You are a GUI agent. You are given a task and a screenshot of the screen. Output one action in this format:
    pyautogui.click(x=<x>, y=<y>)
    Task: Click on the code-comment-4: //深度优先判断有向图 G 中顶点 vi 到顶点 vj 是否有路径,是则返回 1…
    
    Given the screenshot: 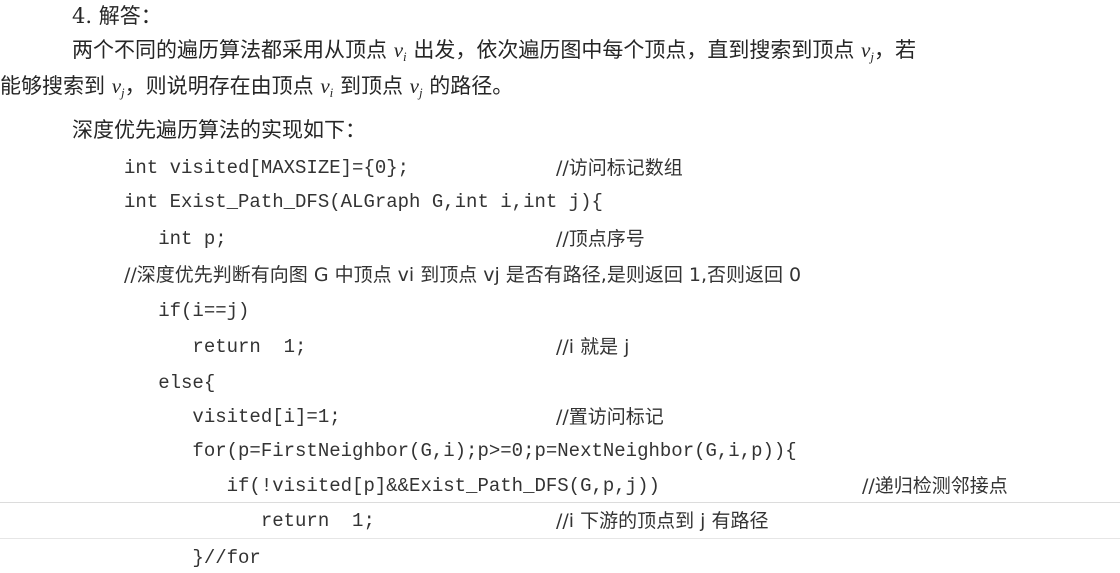 What is the action you would take?
    pyautogui.click(x=463, y=275)
    